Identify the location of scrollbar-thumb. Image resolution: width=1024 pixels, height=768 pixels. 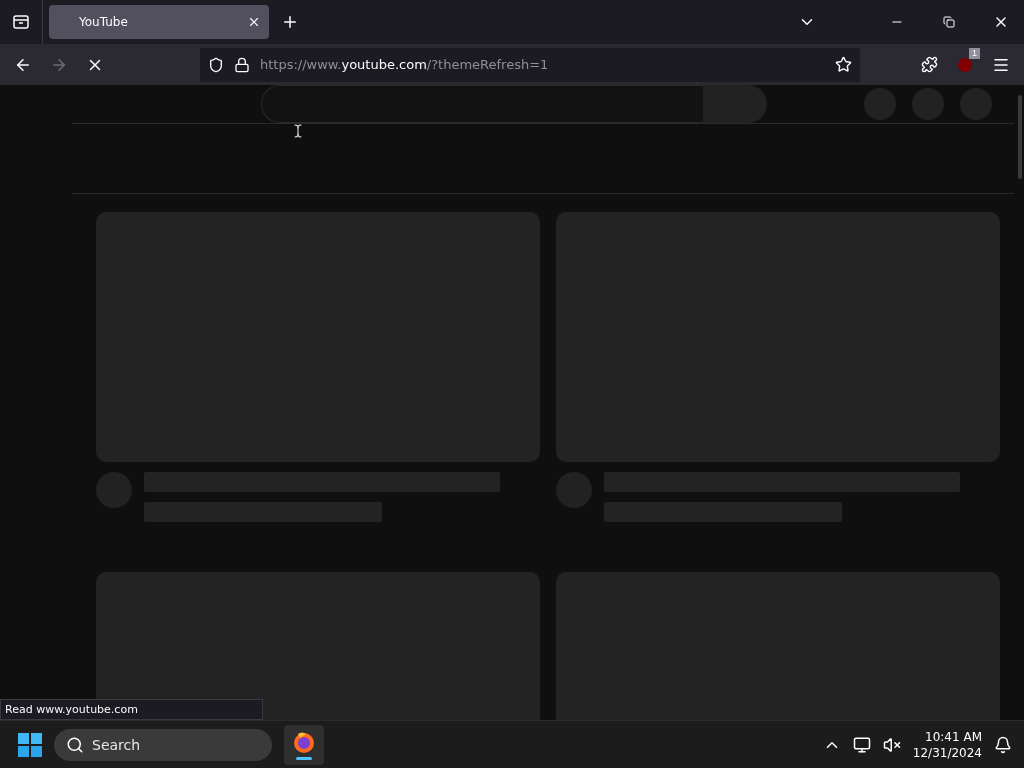
(1020, 137).